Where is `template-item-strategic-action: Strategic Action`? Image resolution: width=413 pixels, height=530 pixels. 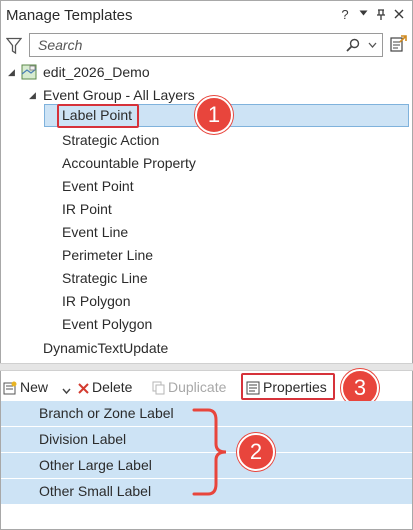 template-item-strategic-action: Strategic Action is located at coordinates (110, 140).